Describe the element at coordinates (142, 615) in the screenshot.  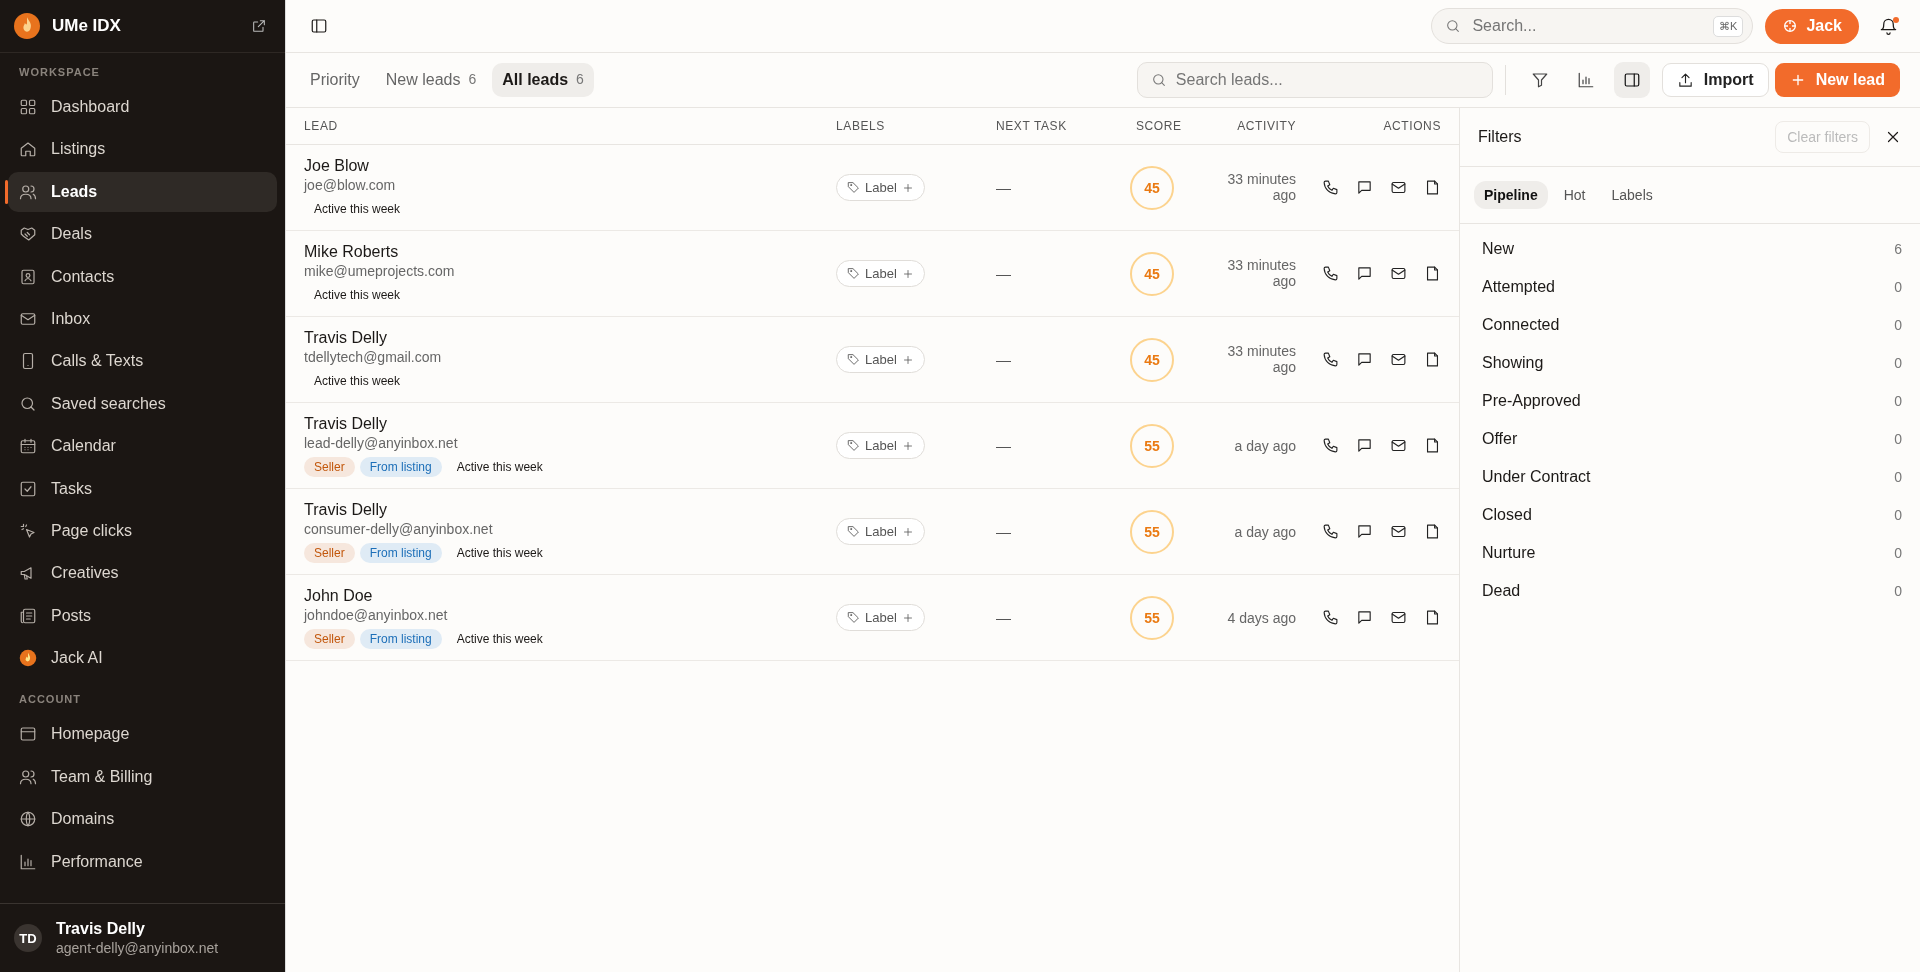
I see `nav-item: Posts` at that location.